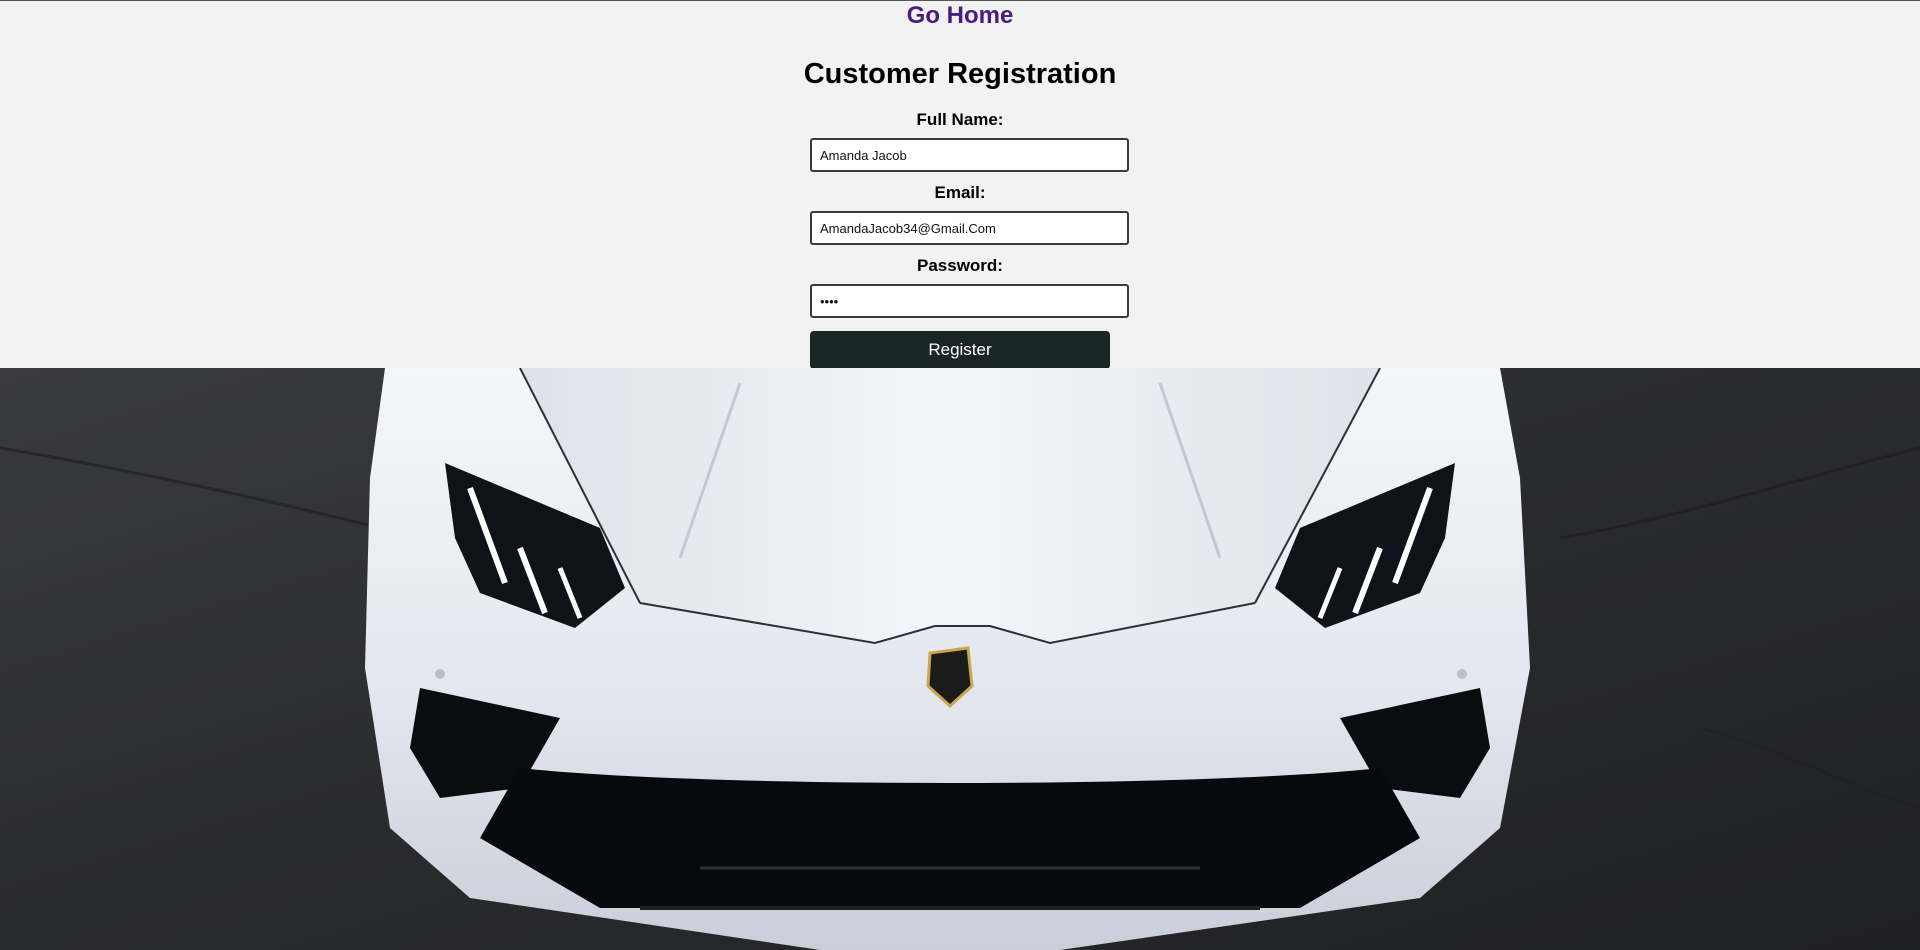 This screenshot has height=950, width=1920. I want to click on go-home-link: Go Home, so click(960, 15).